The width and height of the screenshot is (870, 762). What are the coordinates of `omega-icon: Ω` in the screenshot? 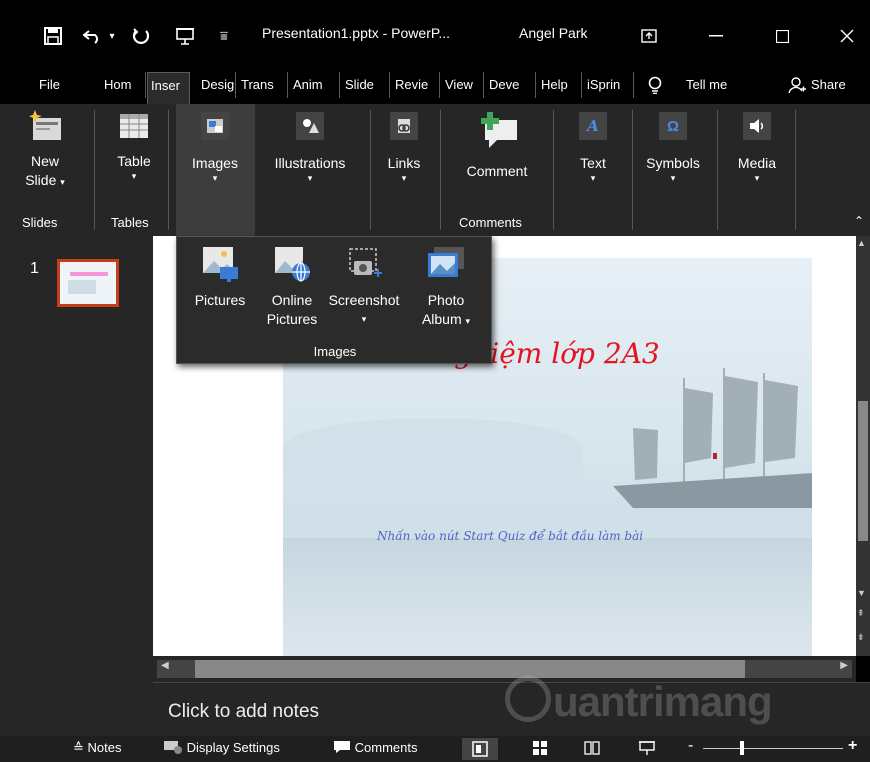 It's located at (673, 128).